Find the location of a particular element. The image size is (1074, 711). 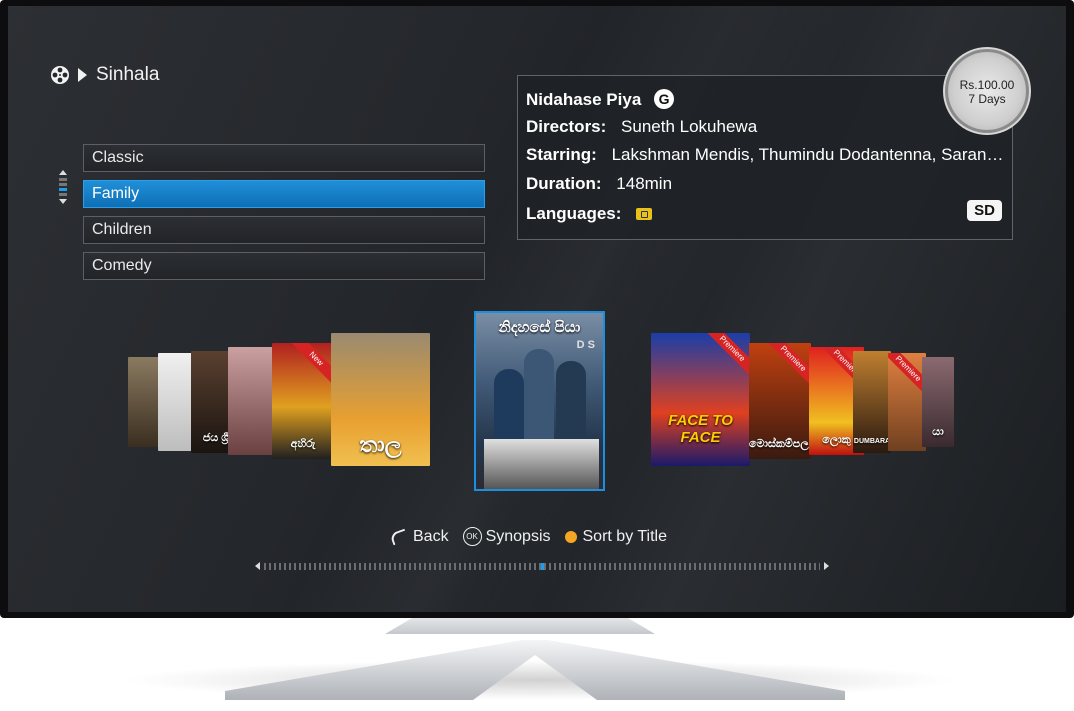

ok-button-icon: OK is located at coordinates (472, 536).